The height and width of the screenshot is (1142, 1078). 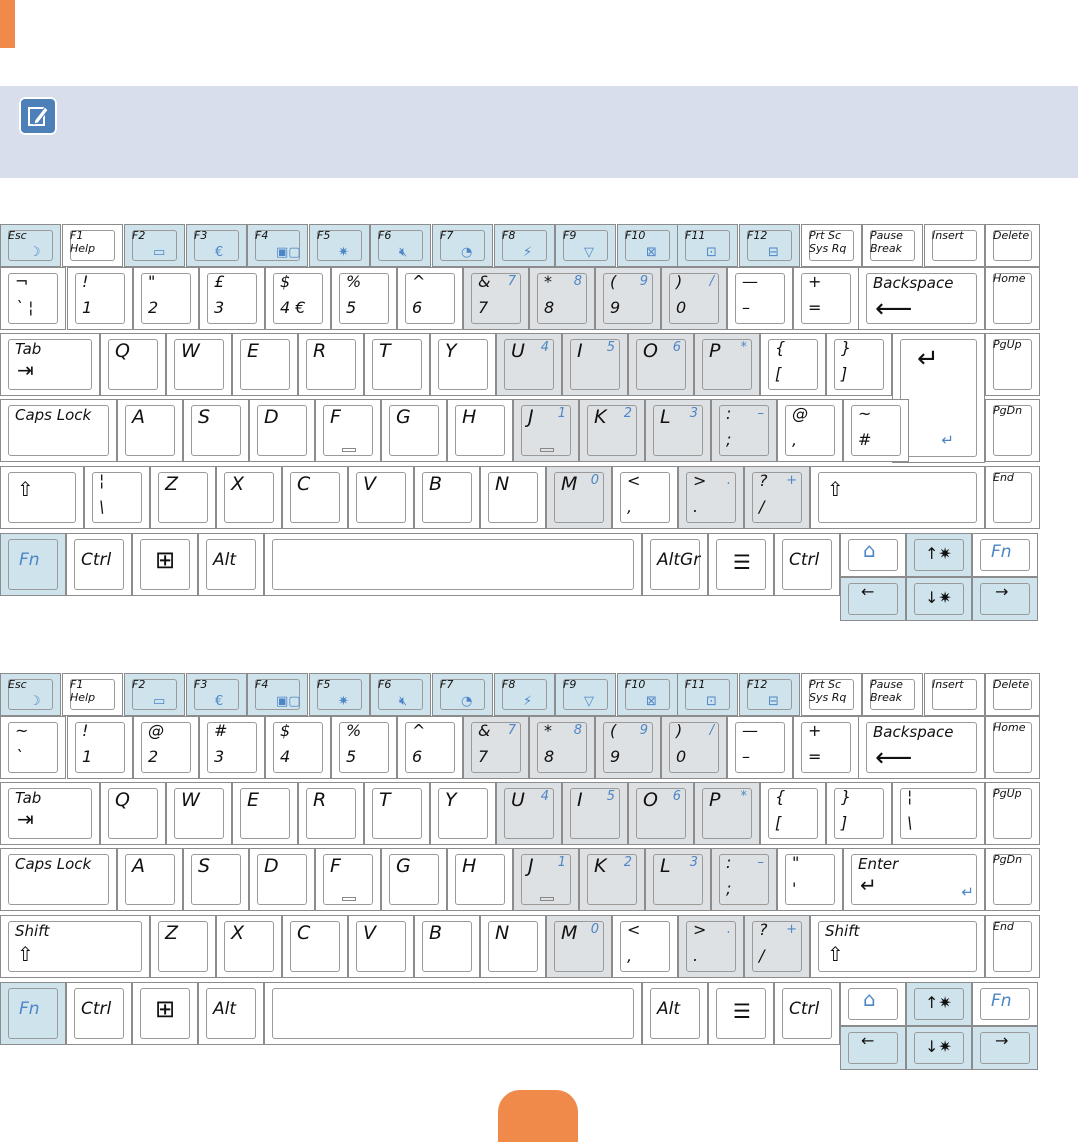 I want to click on key-2: " 2, so click(x=166, y=298).